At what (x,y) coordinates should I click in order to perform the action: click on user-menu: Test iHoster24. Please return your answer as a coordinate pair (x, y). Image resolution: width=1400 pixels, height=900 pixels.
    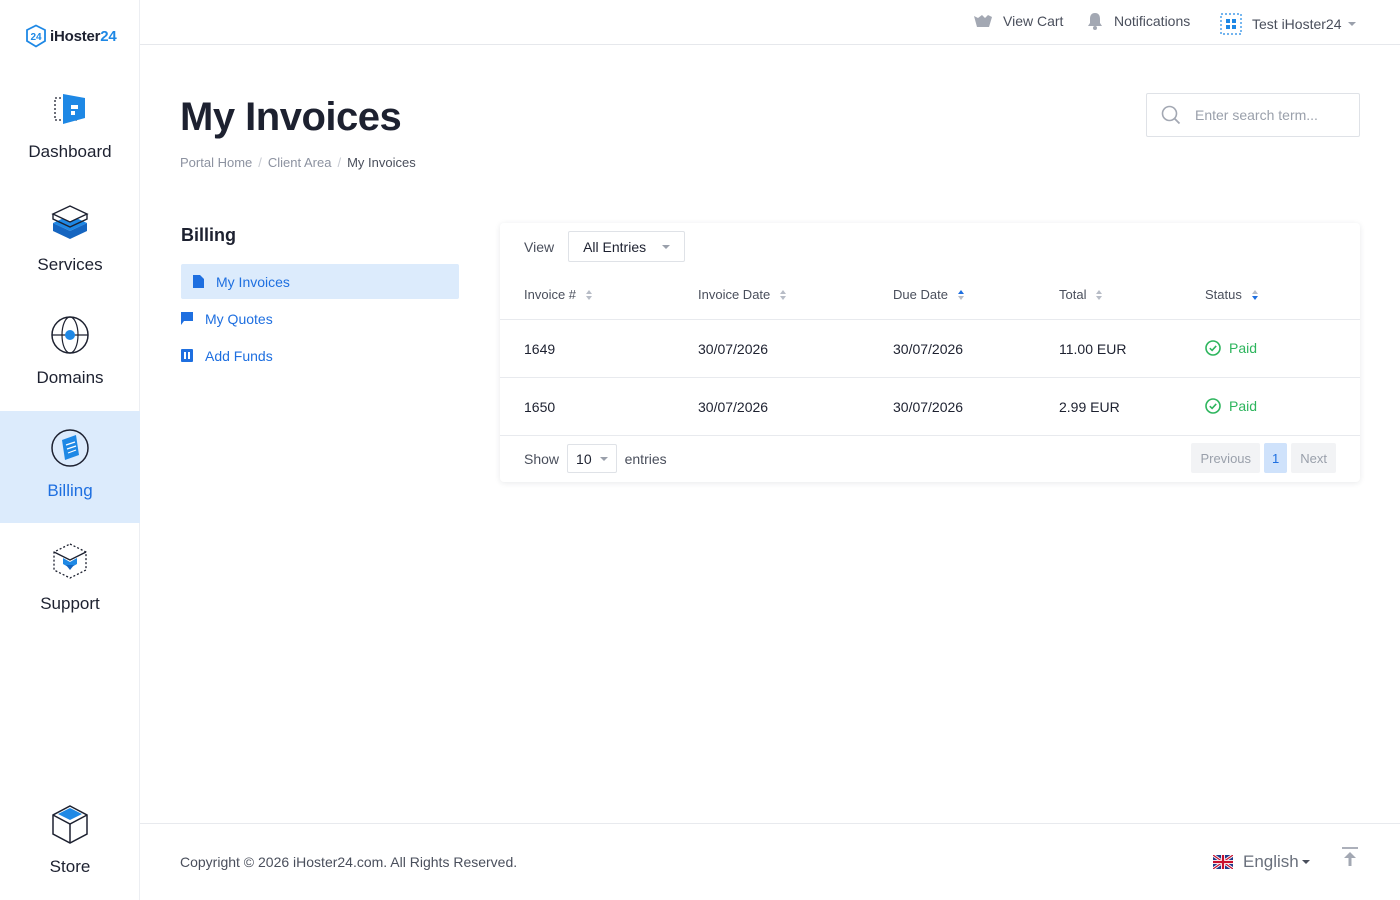
    Looking at the image, I should click on (1288, 24).